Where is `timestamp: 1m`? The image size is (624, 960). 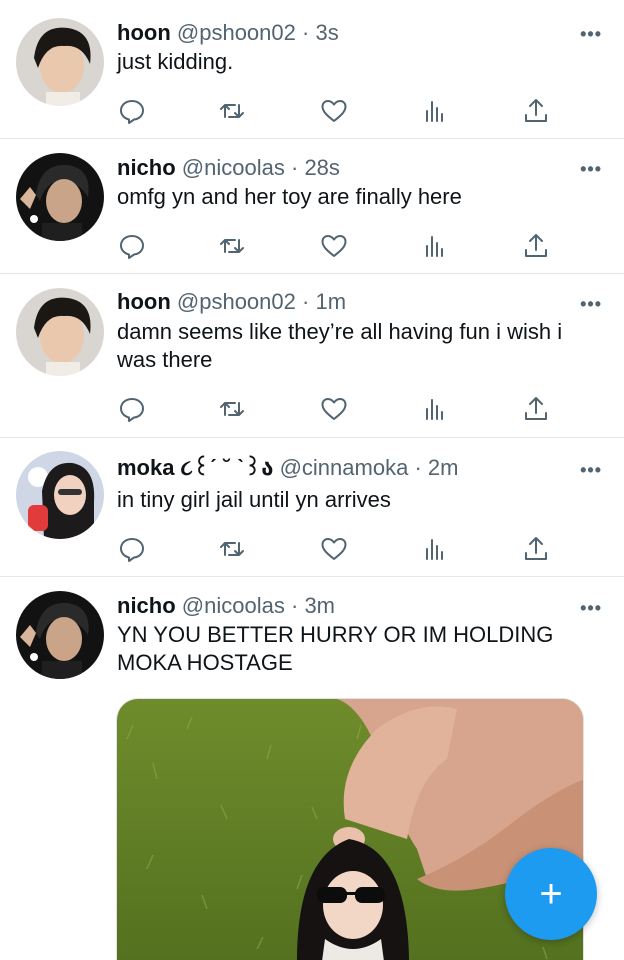
timestamp: 1m is located at coordinates (330, 301).